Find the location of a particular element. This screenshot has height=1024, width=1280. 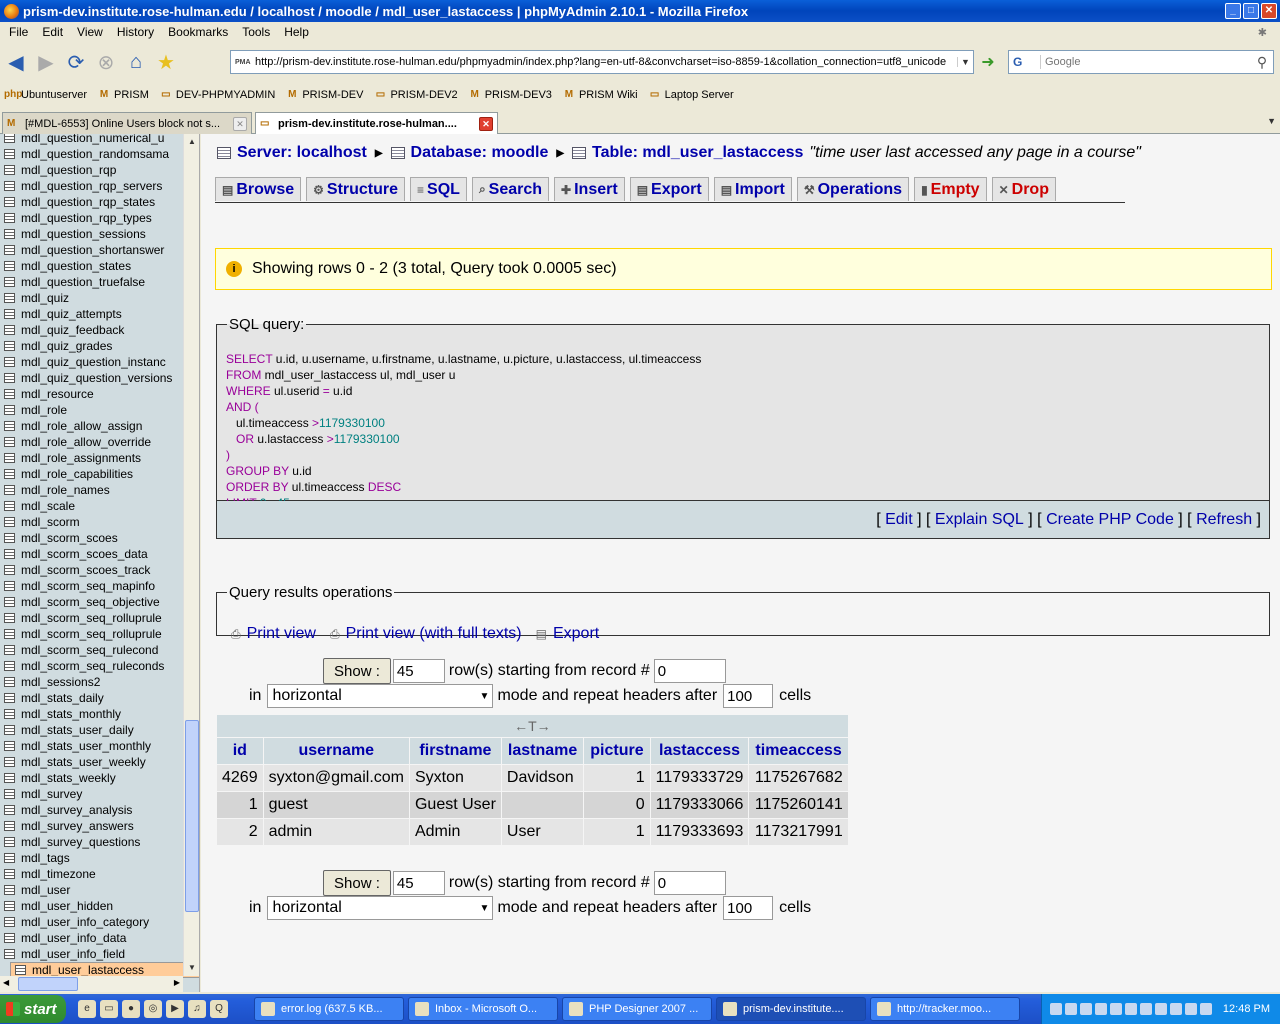

tab-structure: ⚙ Structure is located at coordinates (356, 189).